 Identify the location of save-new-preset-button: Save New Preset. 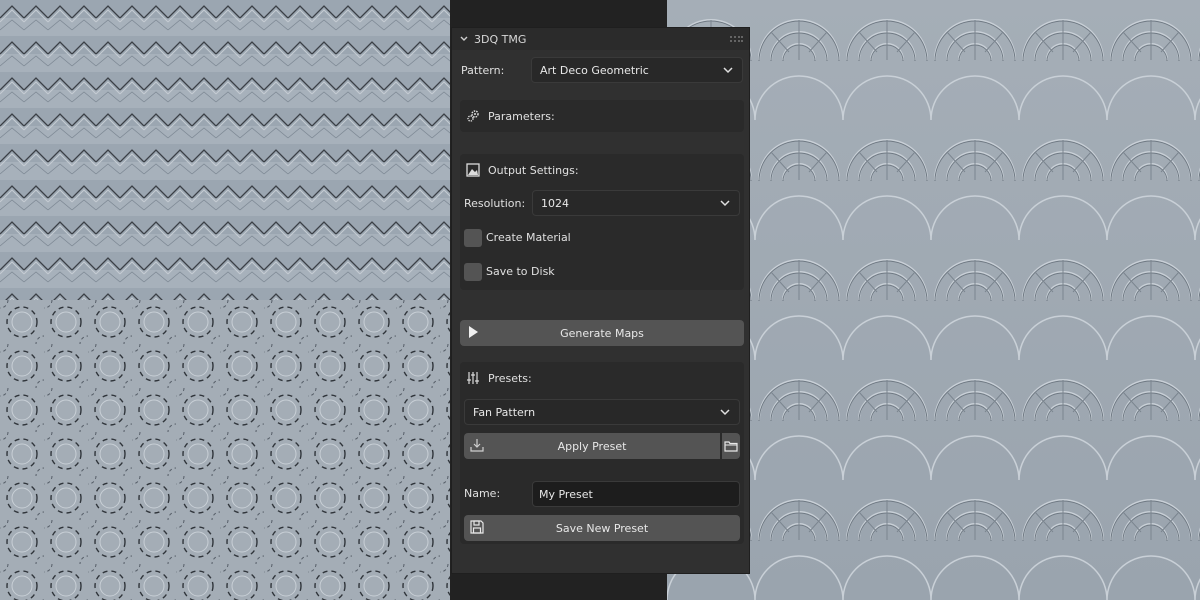
(602, 528).